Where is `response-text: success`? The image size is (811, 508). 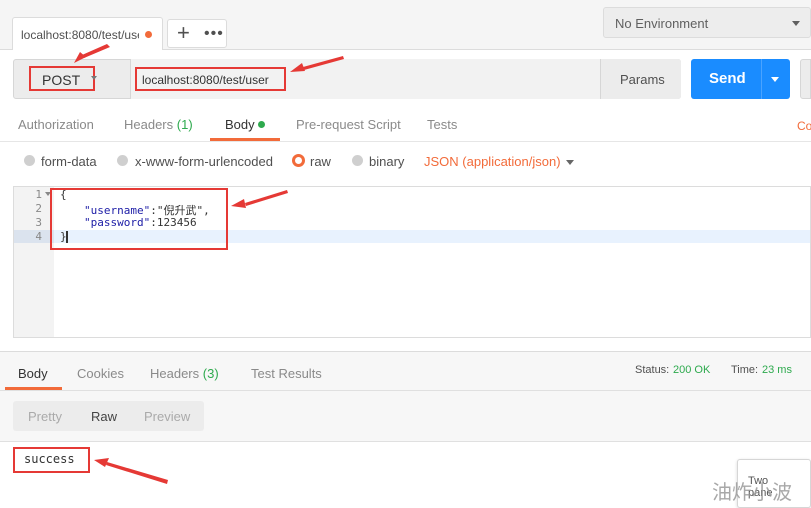
response-text: success is located at coordinates (49, 459).